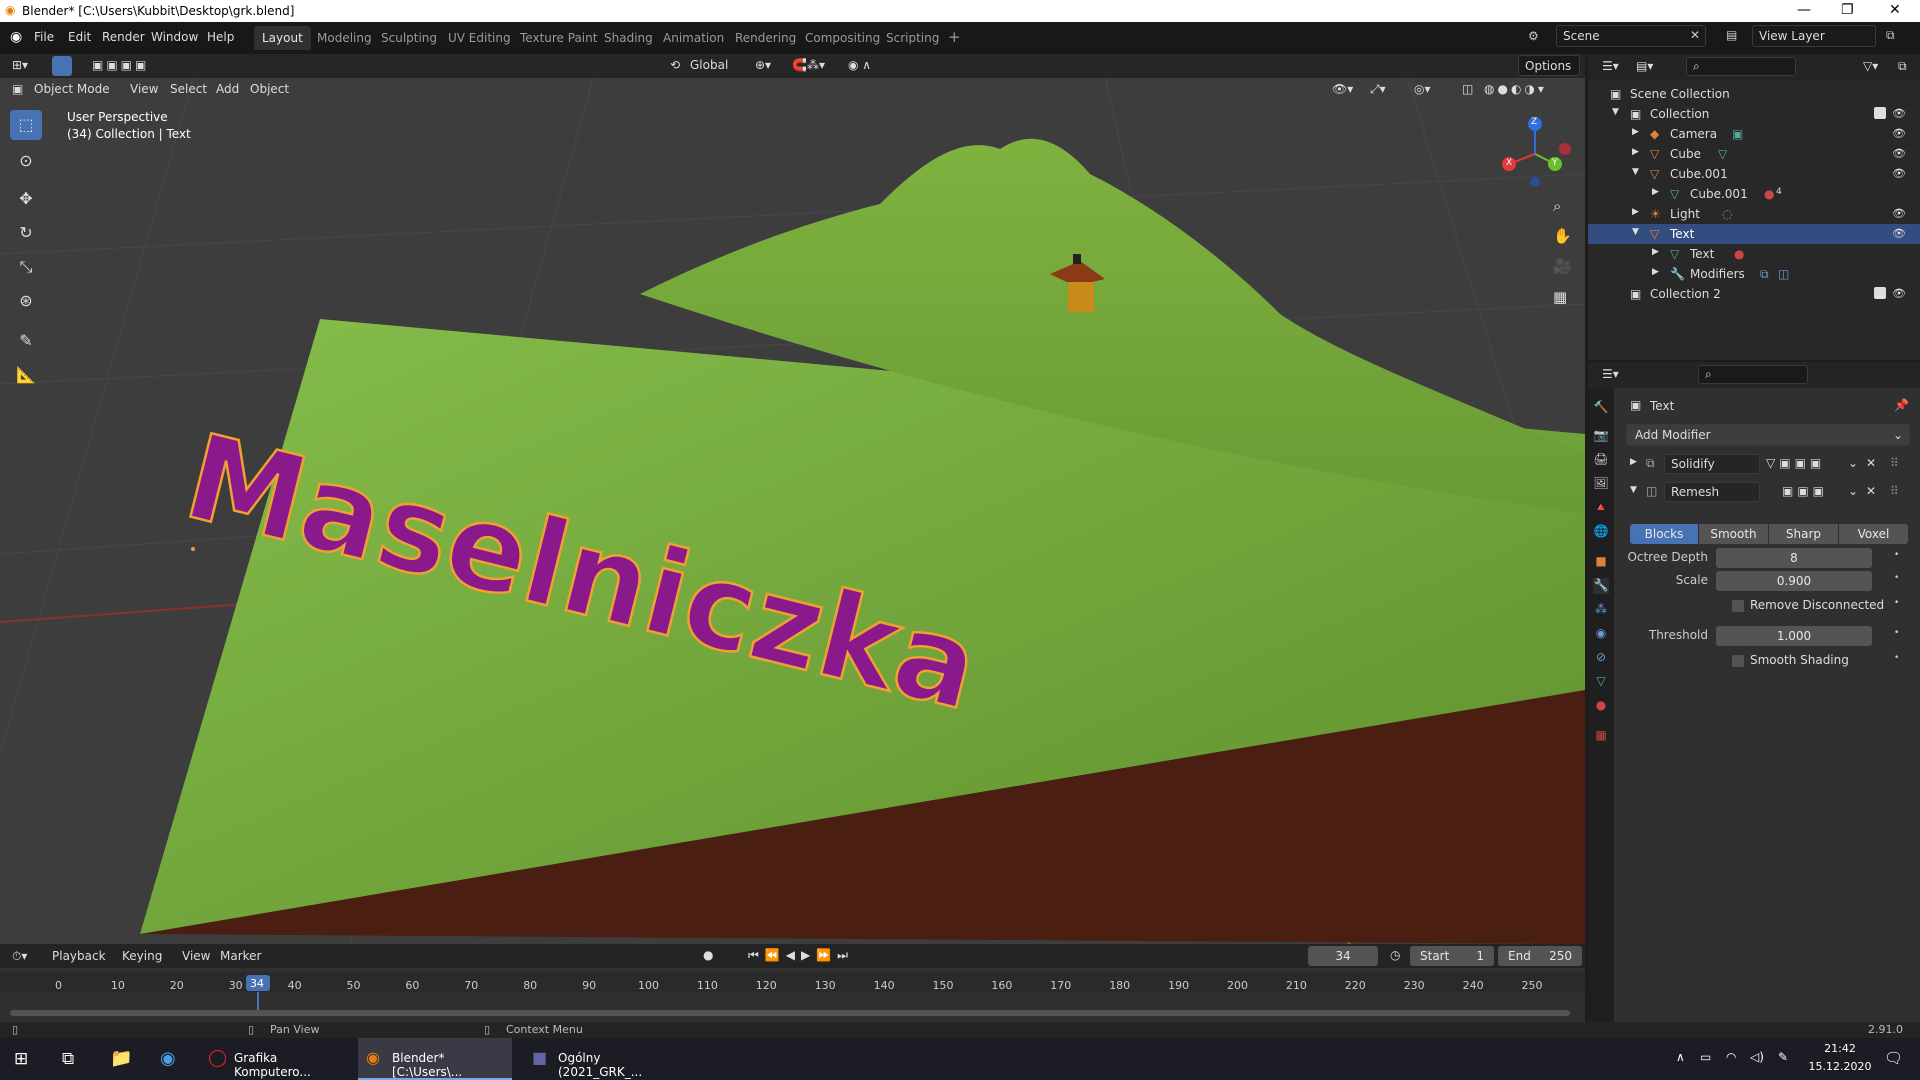 This screenshot has height=1080, width=1920. Describe the element at coordinates (709, 65) in the screenshot. I see `transform-orientation-select: Global` at that location.